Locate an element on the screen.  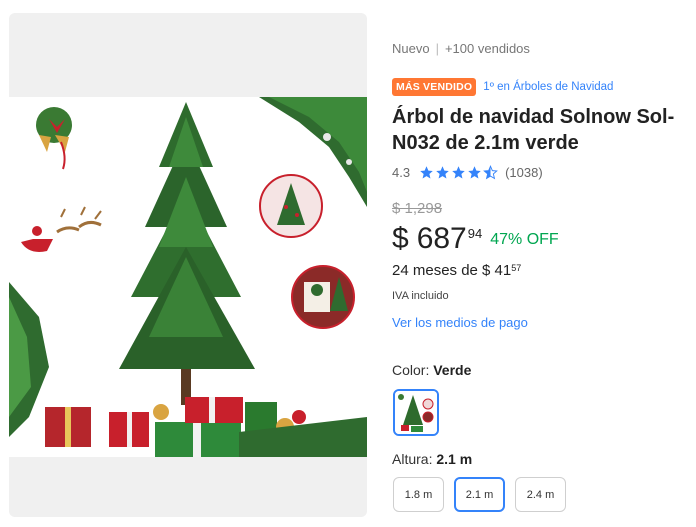
badge-row: MÁS VENDIDO 1º en Árboles de Navidad is located at coordinates (502, 87).